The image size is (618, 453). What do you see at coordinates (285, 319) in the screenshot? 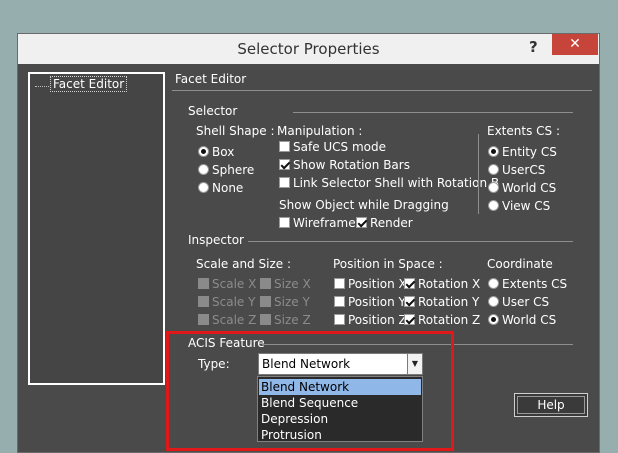
I see `checkbox-size-z: Size Z` at bounding box center [285, 319].